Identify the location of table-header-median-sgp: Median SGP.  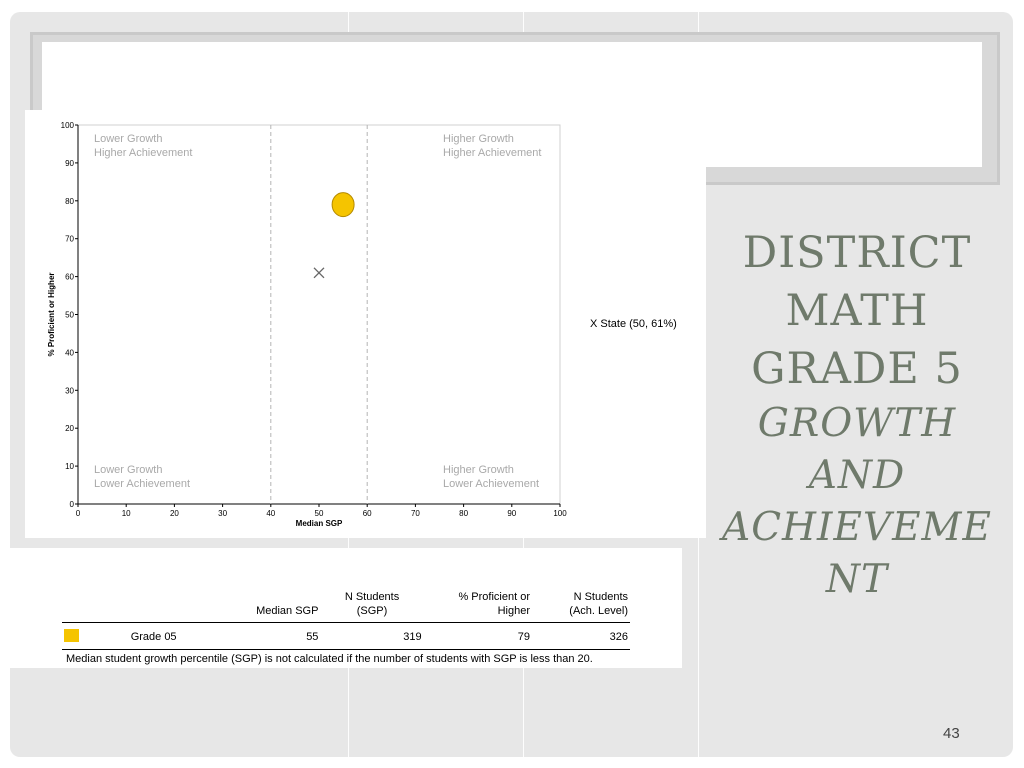
(257, 606).